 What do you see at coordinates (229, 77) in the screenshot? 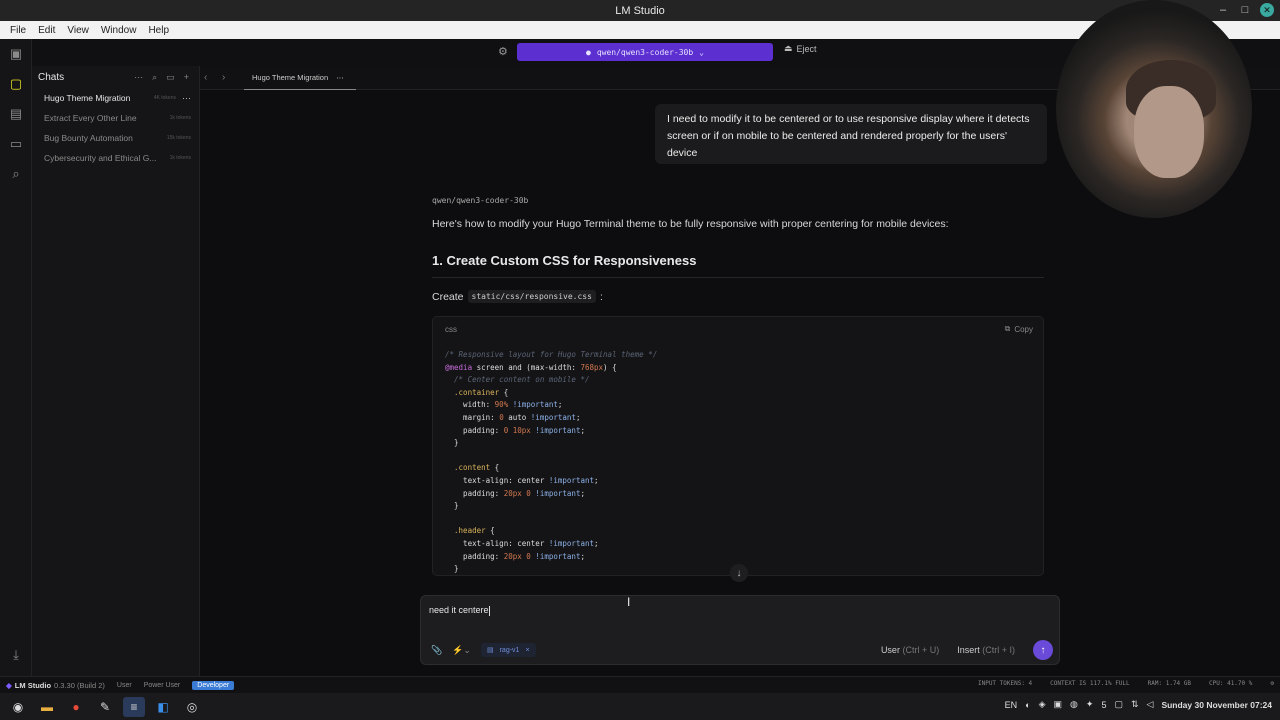
I see `forward-icon: ›` at bounding box center [229, 77].